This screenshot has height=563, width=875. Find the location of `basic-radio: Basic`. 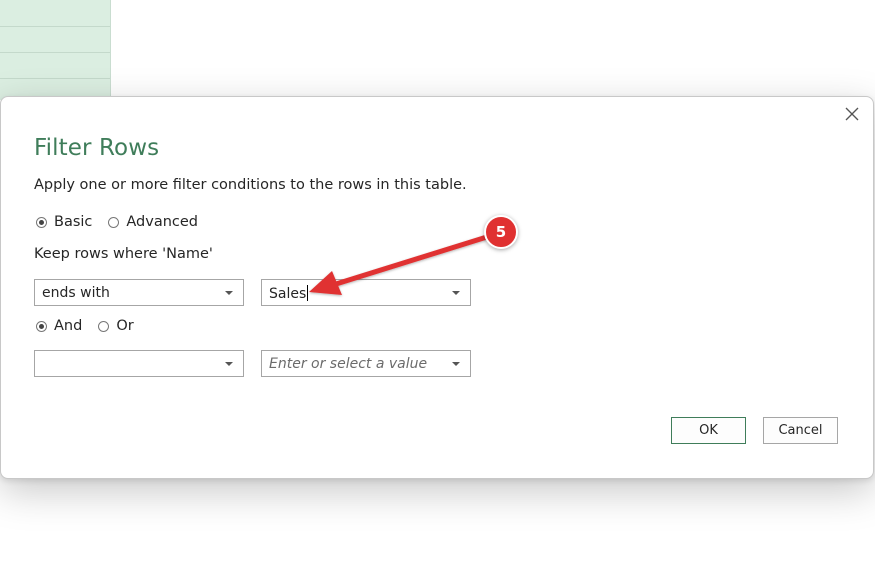

basic-radio: Basic is located at coordinates (64, 222).